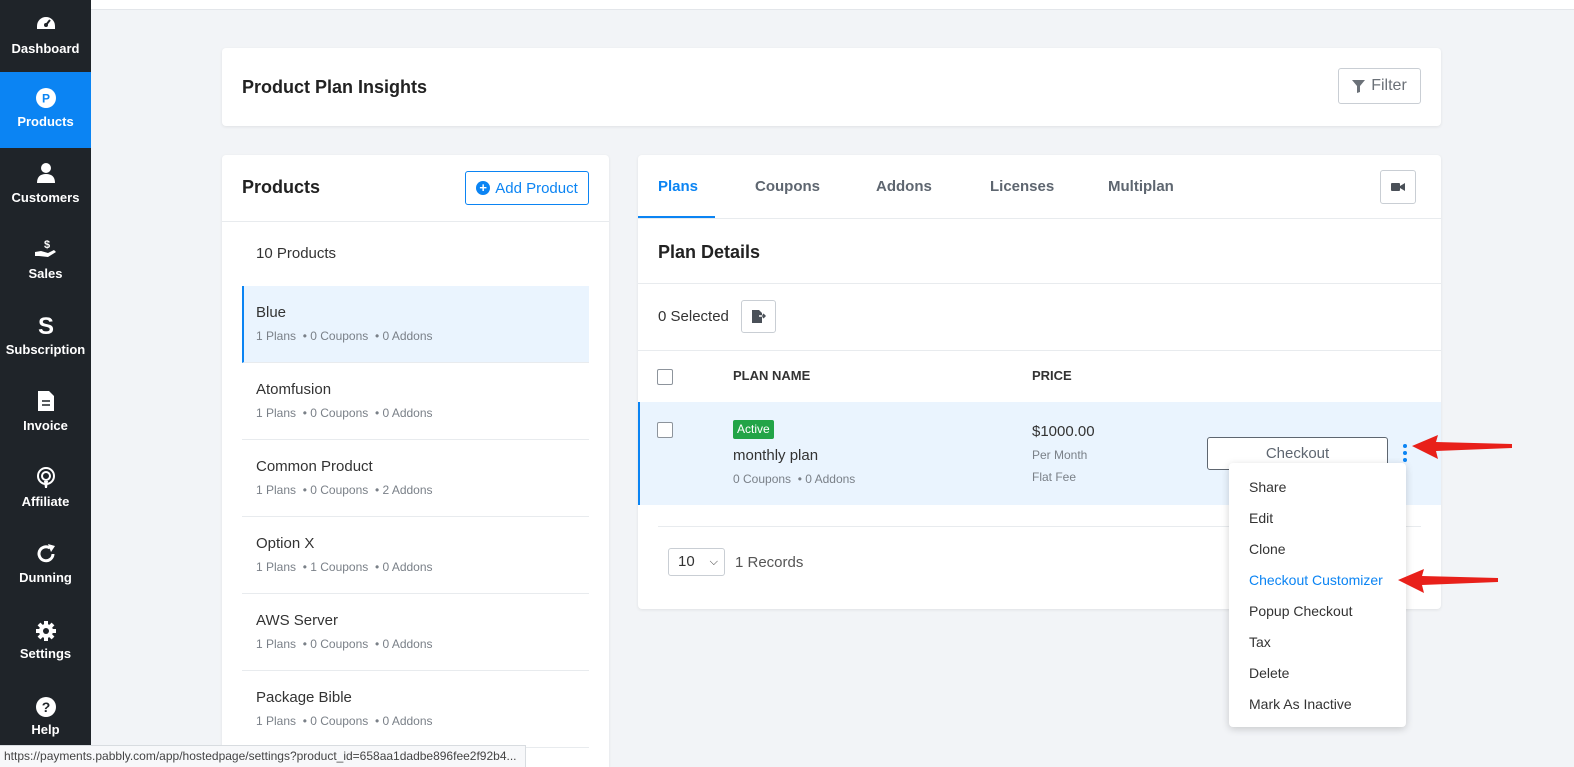 The width and height of the screenshot is (1574, 767). What do you see at coordinates (1389, 85) in the screenshot?
I see `filter-label: Filter` at bounding box center [1389, 85].